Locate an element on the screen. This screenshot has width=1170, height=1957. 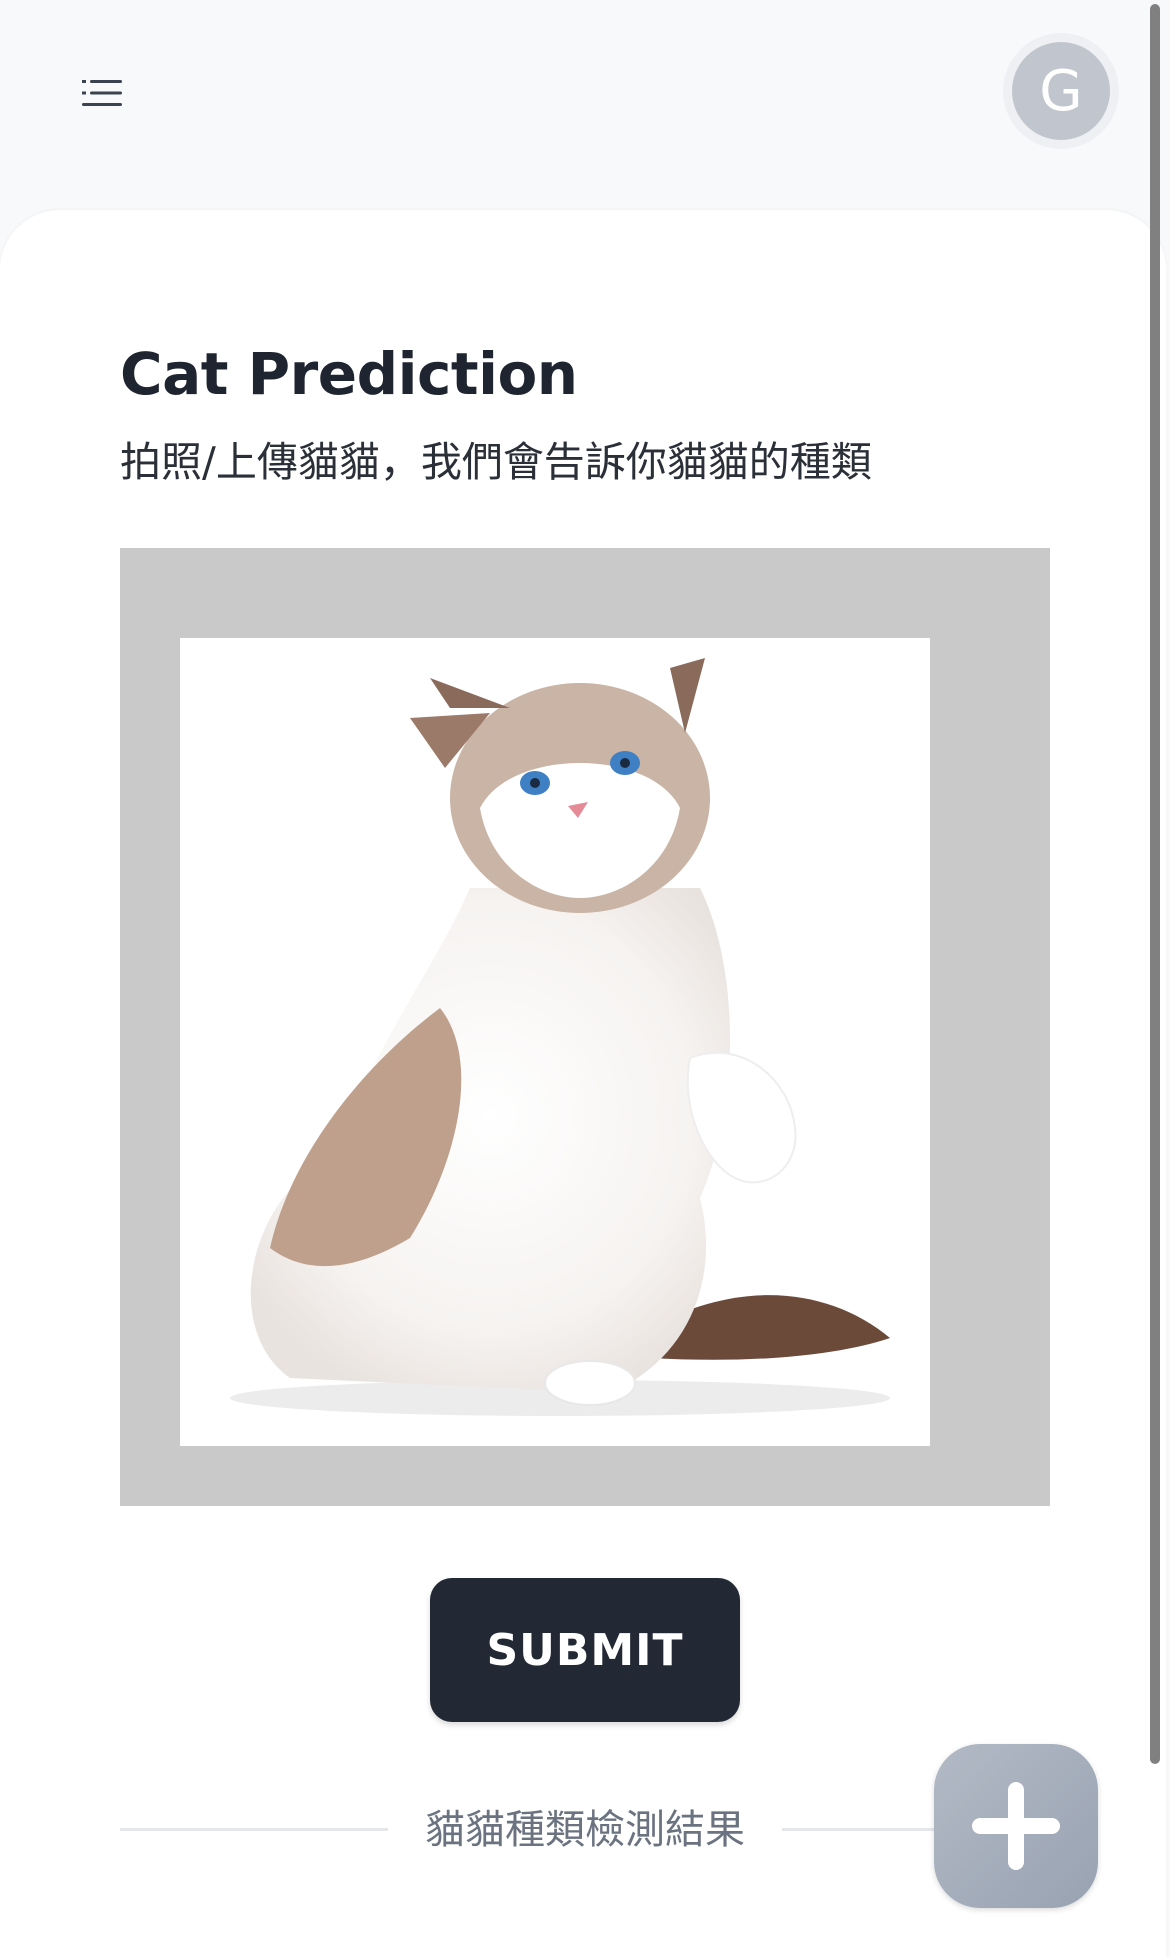
plus-icon is located at coordinates (1016, 1826).